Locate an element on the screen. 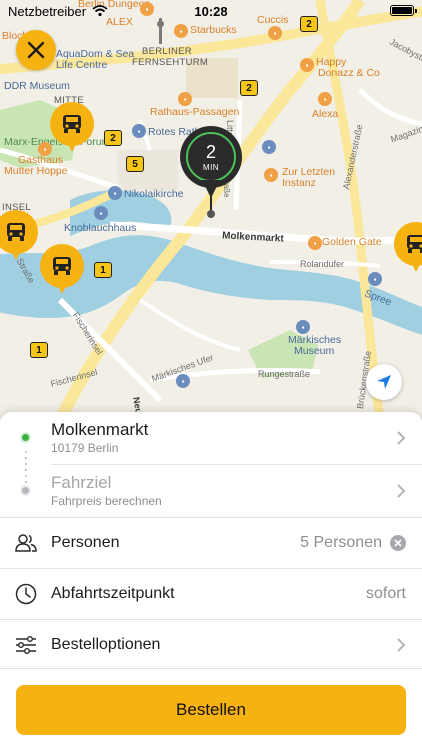 This screenshot has height=750, width=422. destination-dot-icon is located at coordinates (25, 490).